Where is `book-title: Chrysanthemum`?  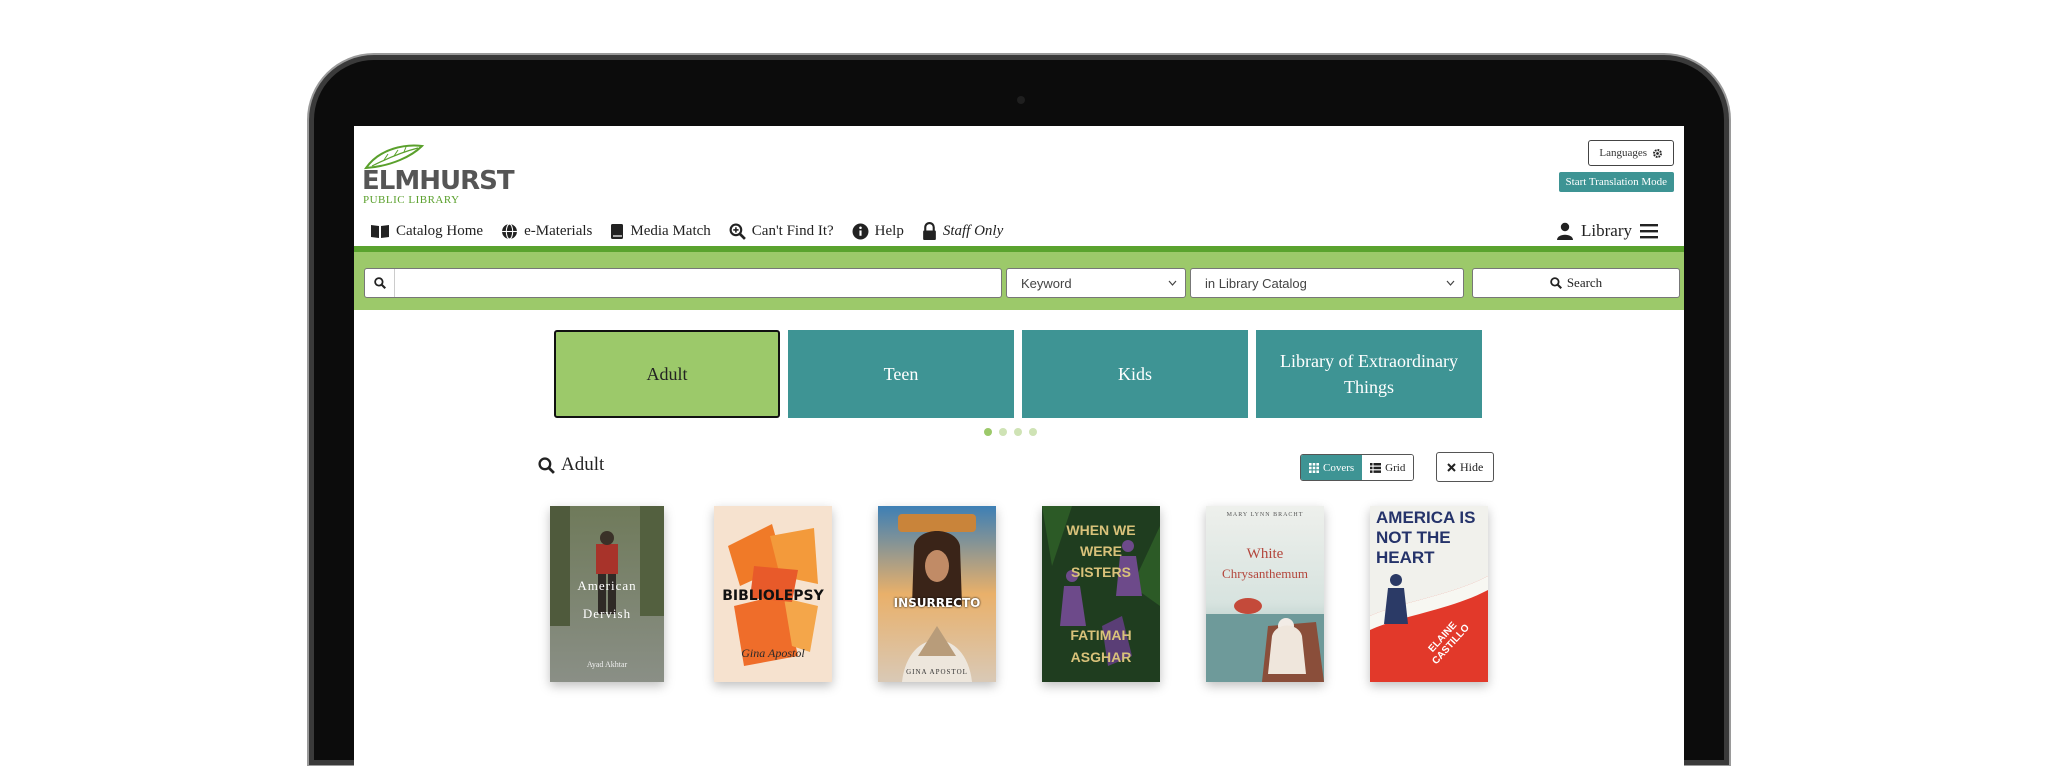
book-title: Chrysanthemum is located at coordinates (1265, 573).